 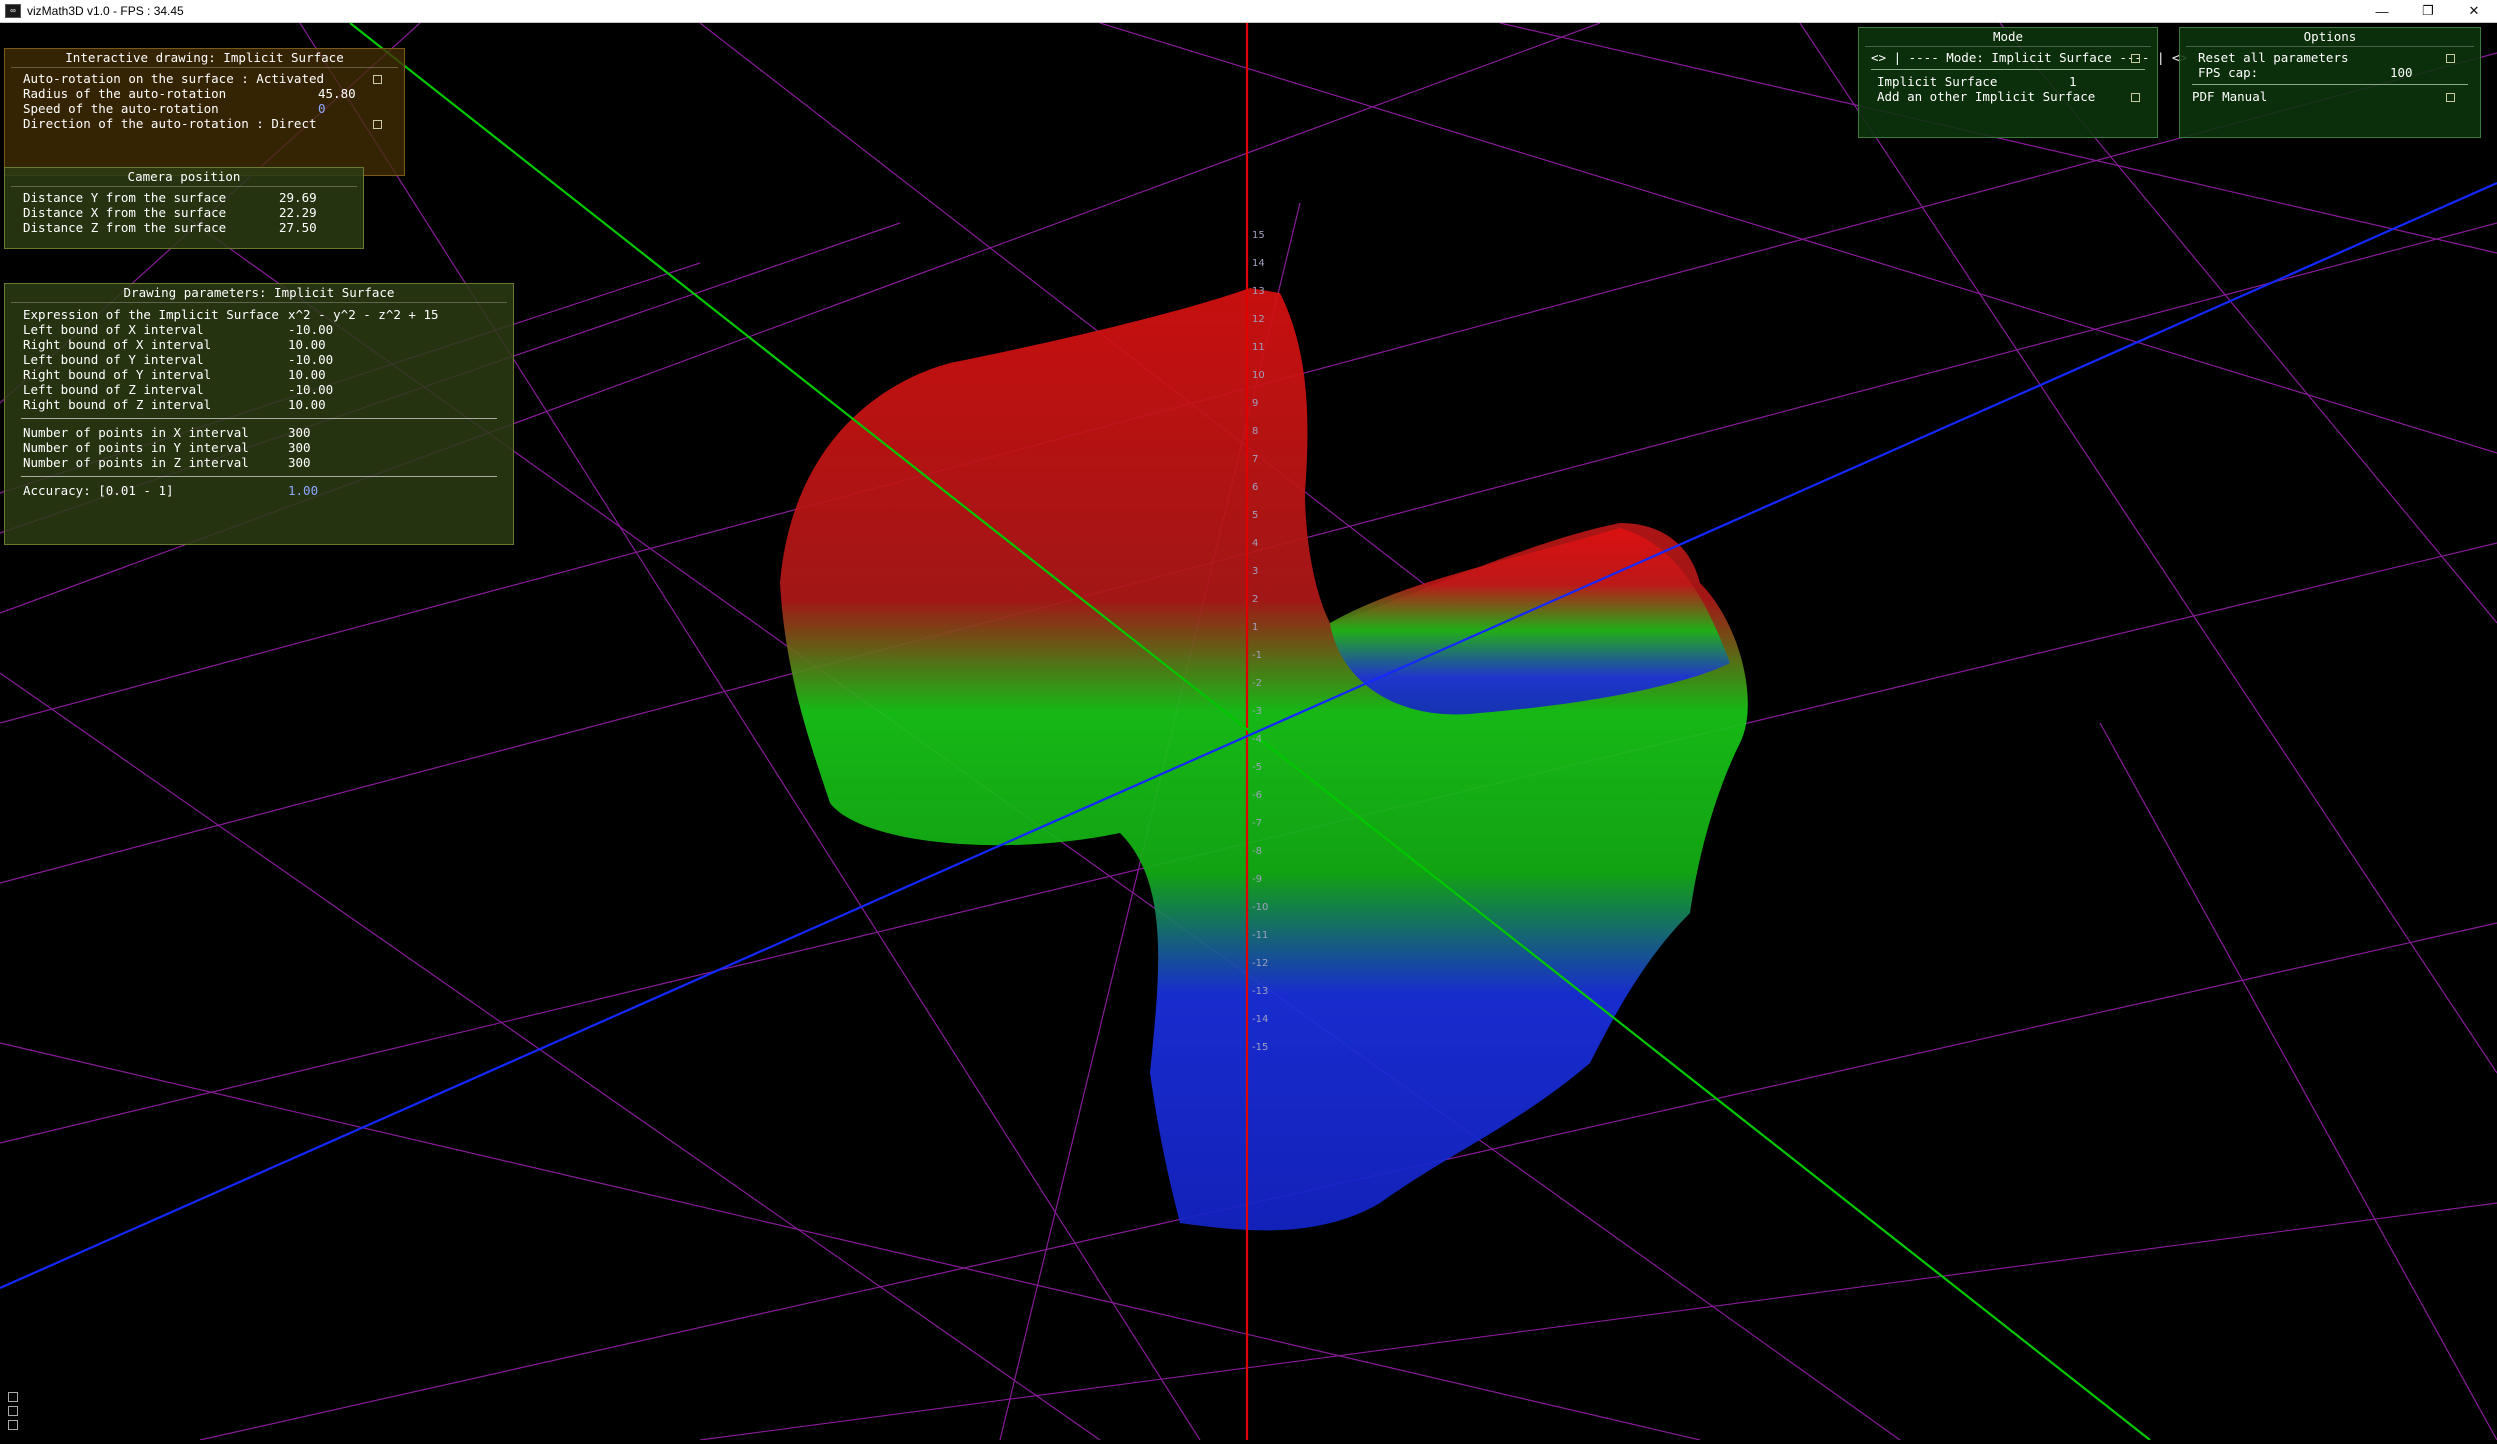 What do you see at coordinates (363, 314) in the screenshot?
I see `expression-value: x^2 - y^2 - z^2 + 15` at bounding box center [363, 314].